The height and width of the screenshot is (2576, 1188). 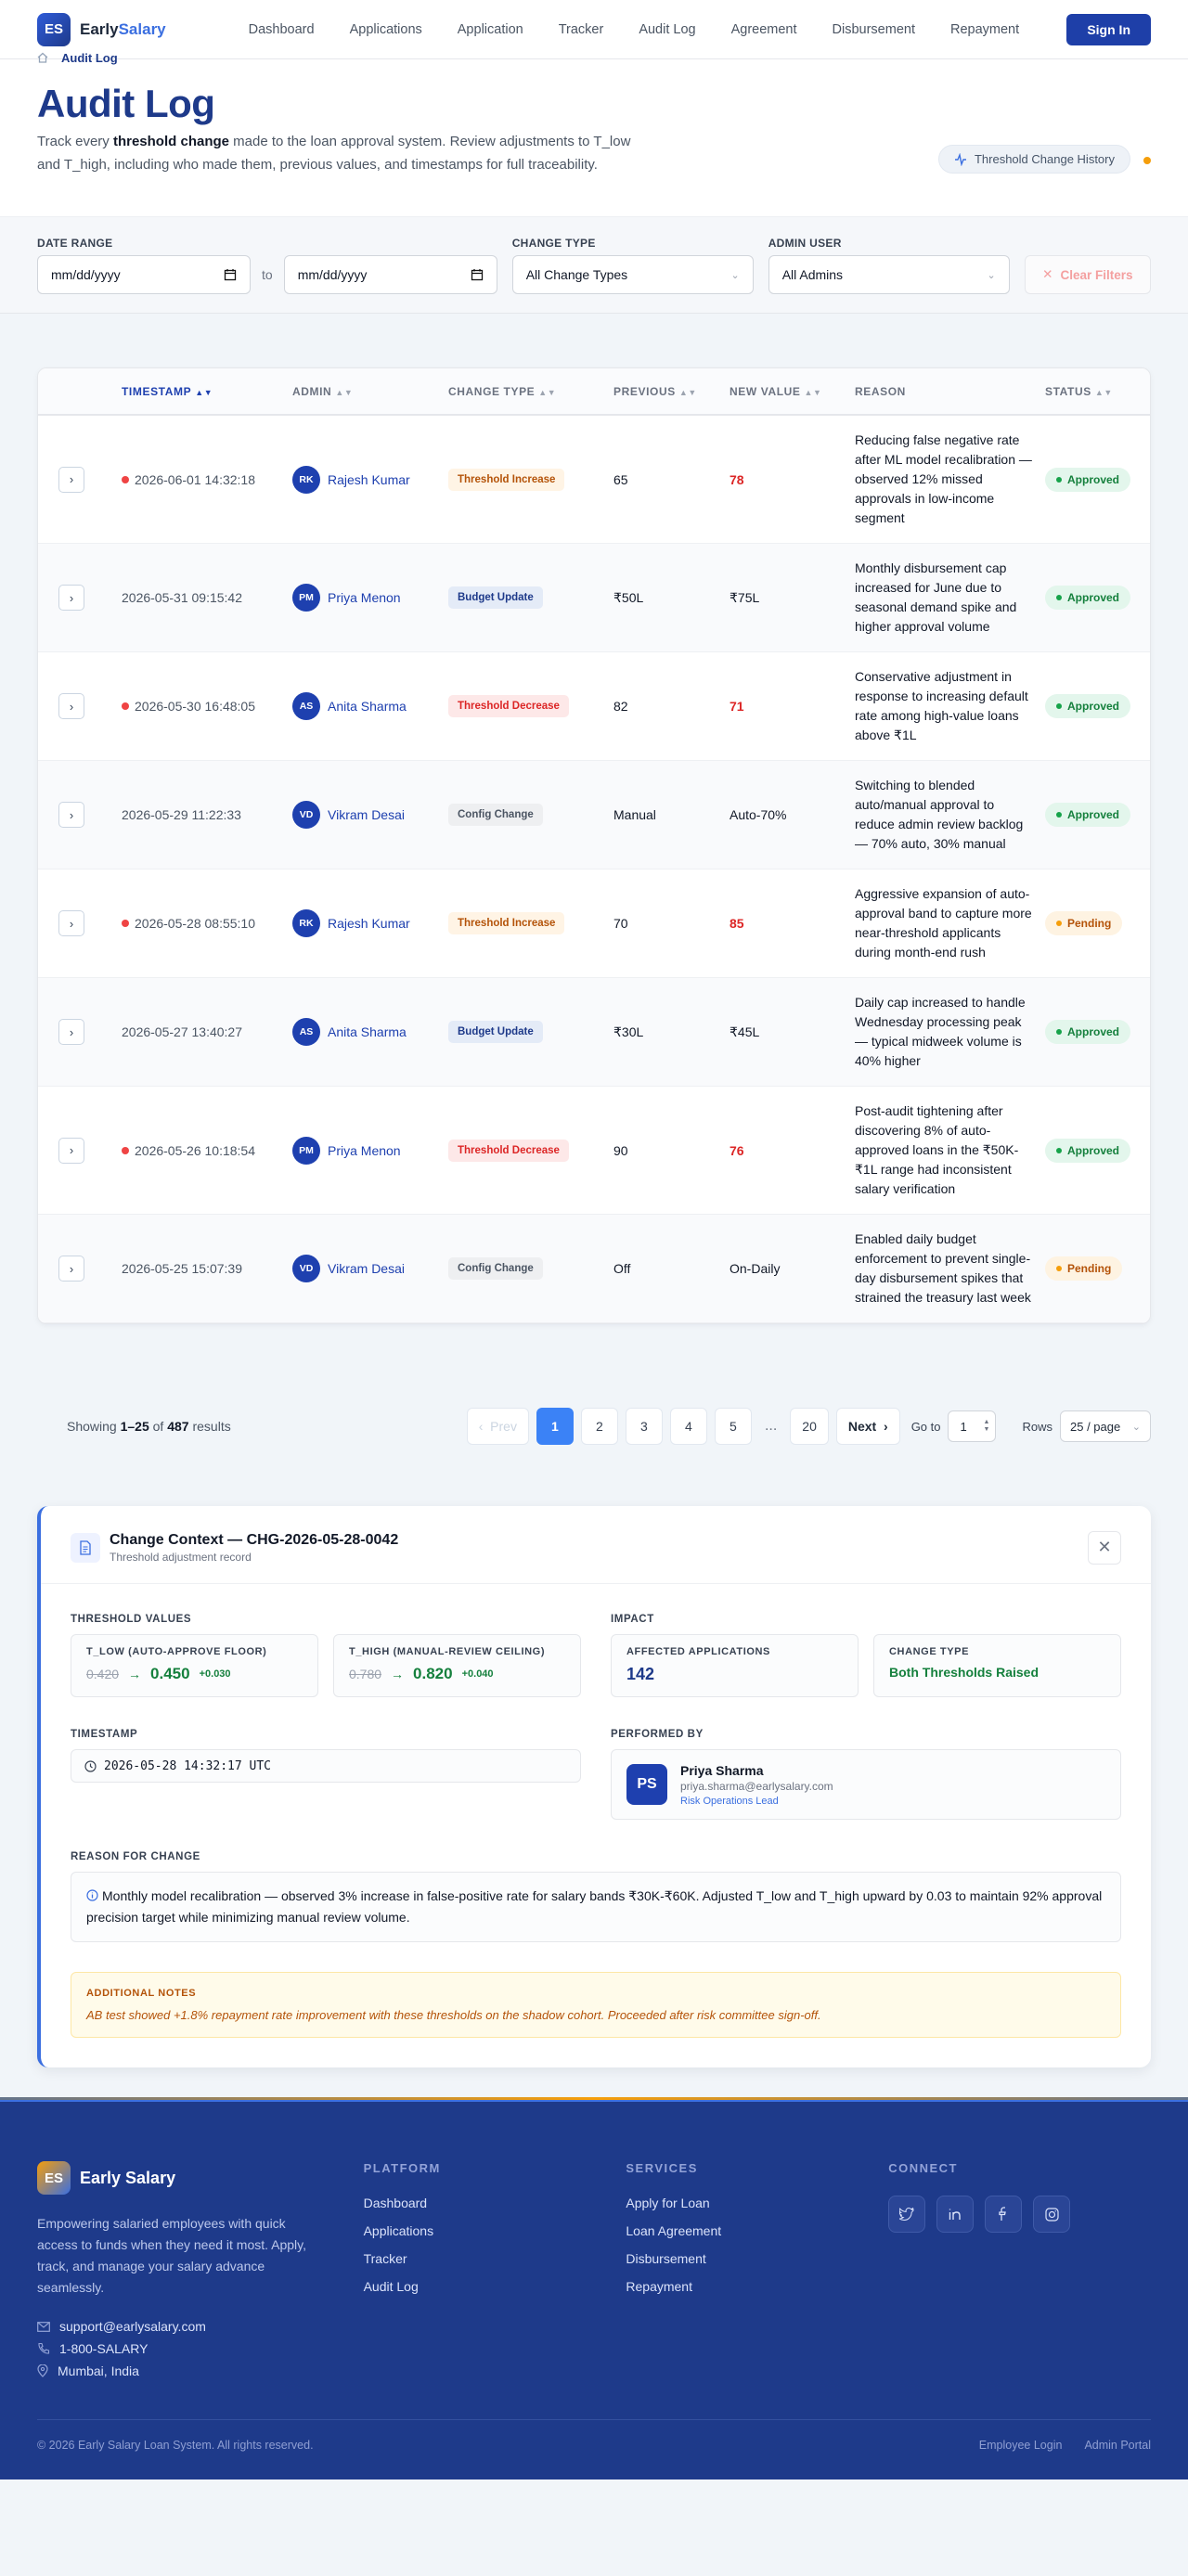 What do you see at coordinates (955, 2214) in the screenshot?
I see `linkedin-icon` at bounding box center [955, 2214].